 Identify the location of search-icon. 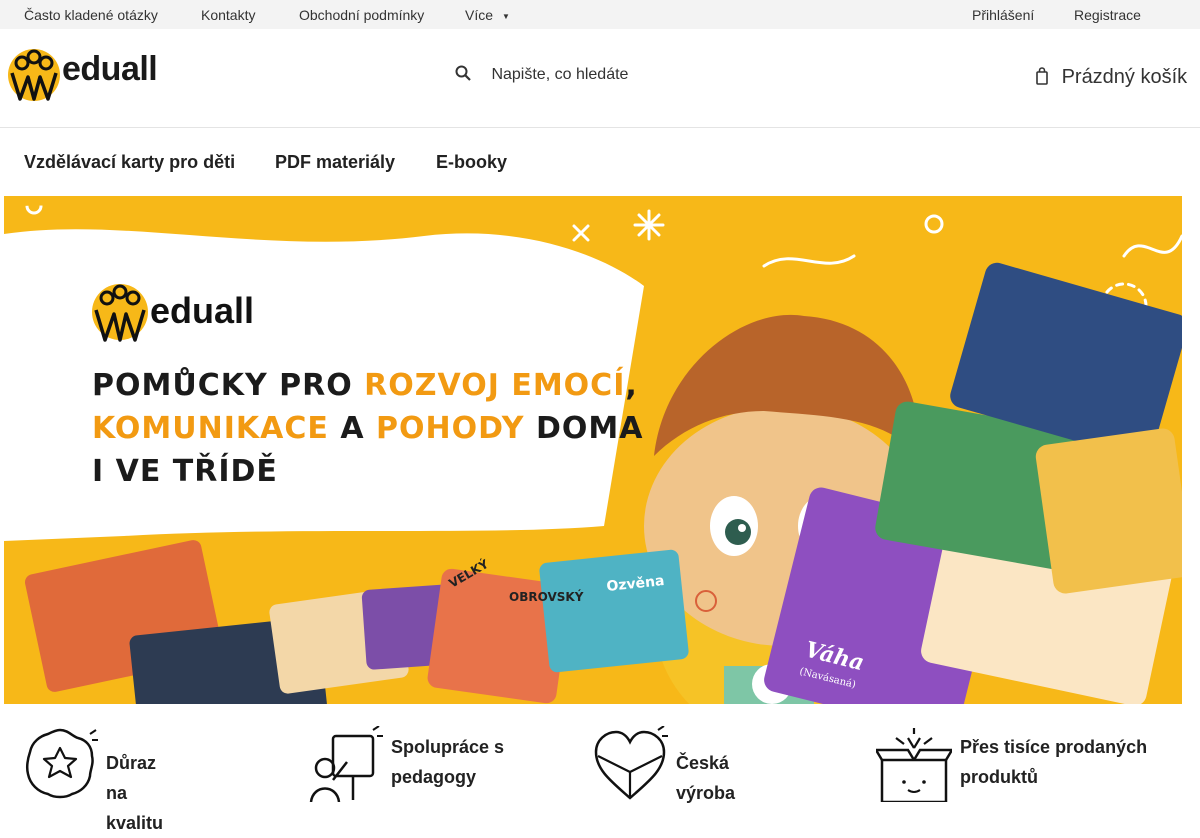
(463, 73).